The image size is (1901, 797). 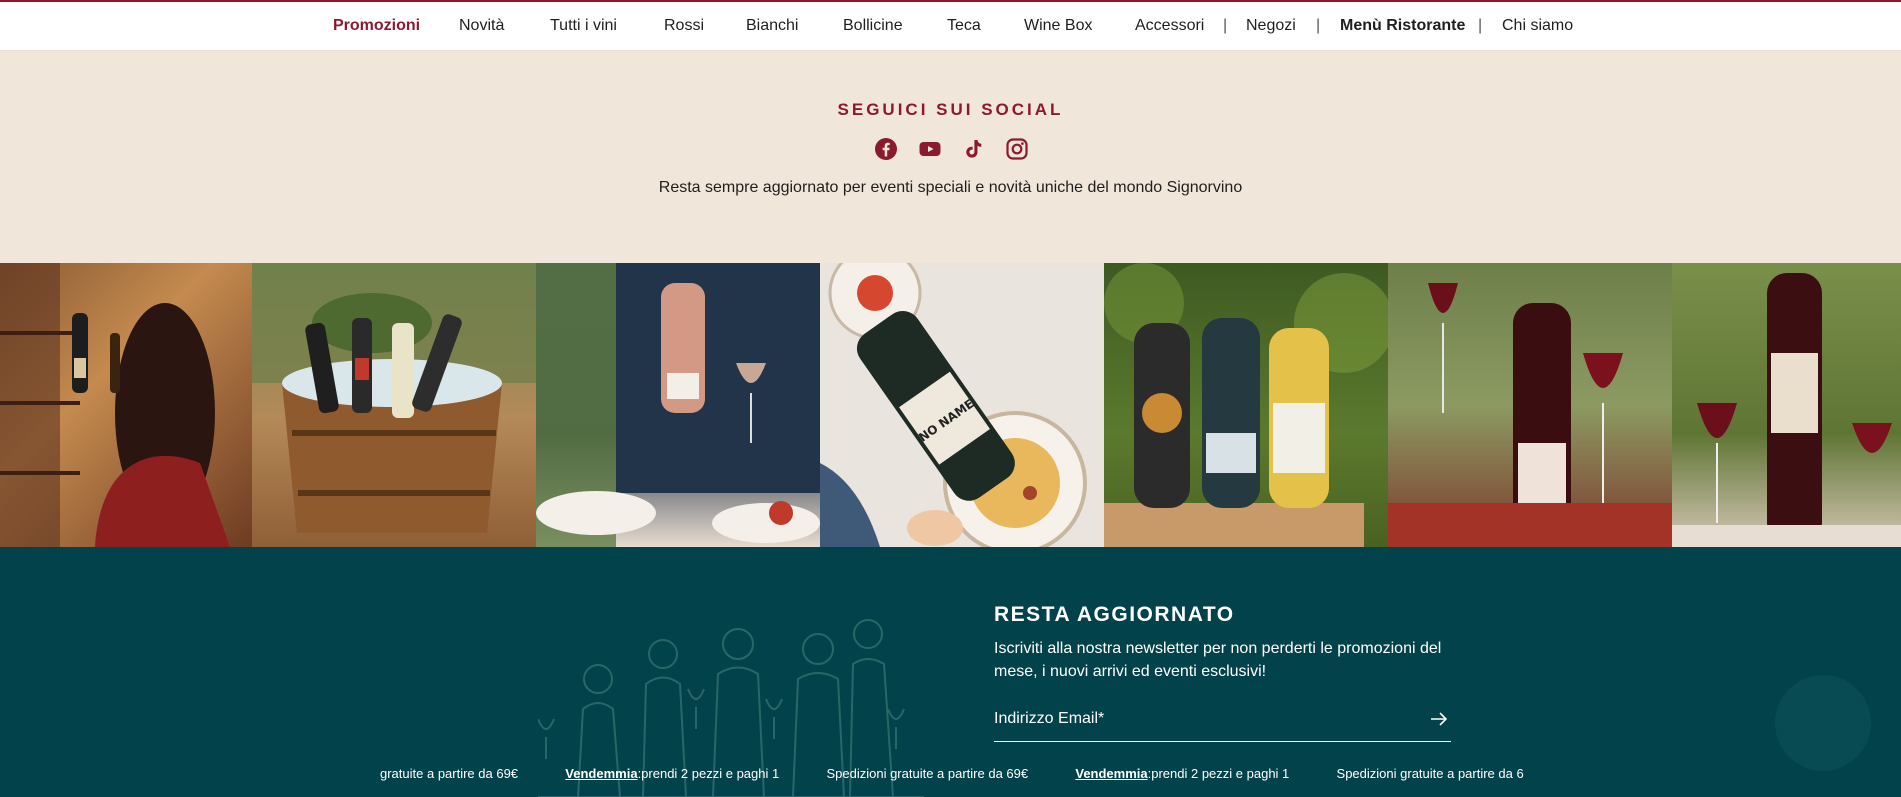 I want to click on arrow-right-icon, so click(x=1439, y=719).